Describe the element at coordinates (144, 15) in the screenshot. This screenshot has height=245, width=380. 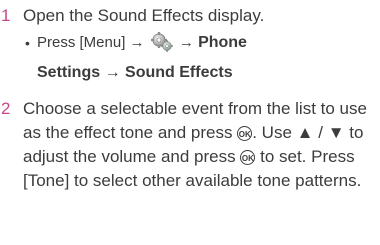
I see `step-text: Open the Sound Effects display.` at that location.